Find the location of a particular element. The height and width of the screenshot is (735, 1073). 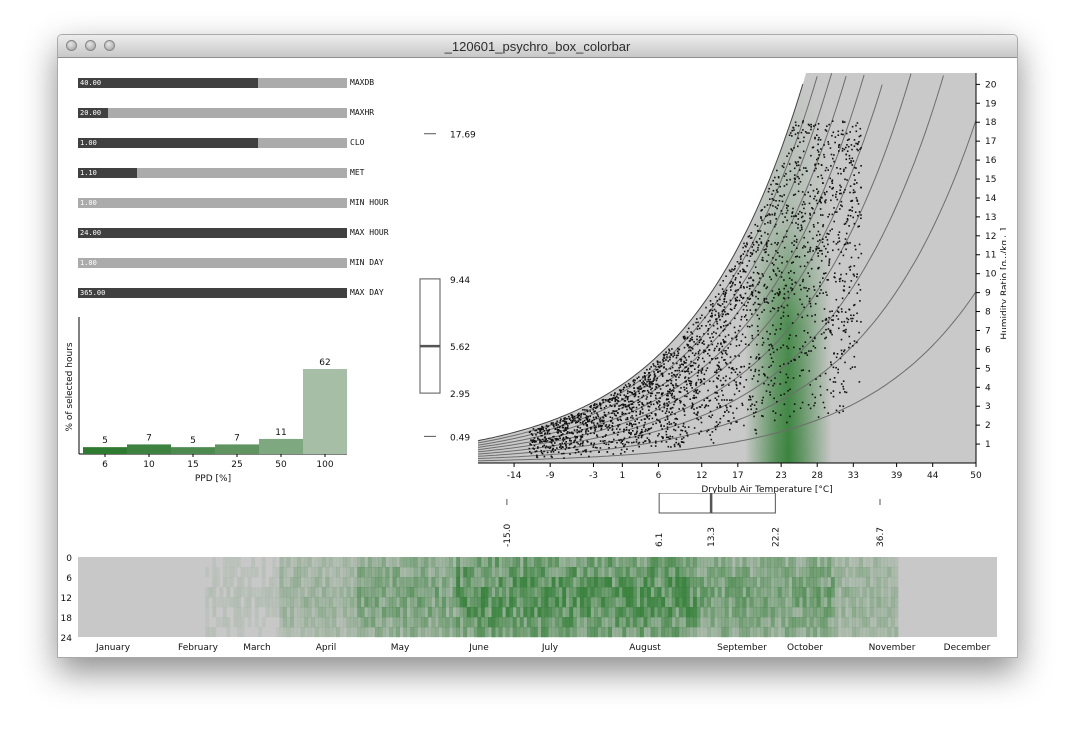

slider-met: 1.10 is located at coordinates (212, 173).